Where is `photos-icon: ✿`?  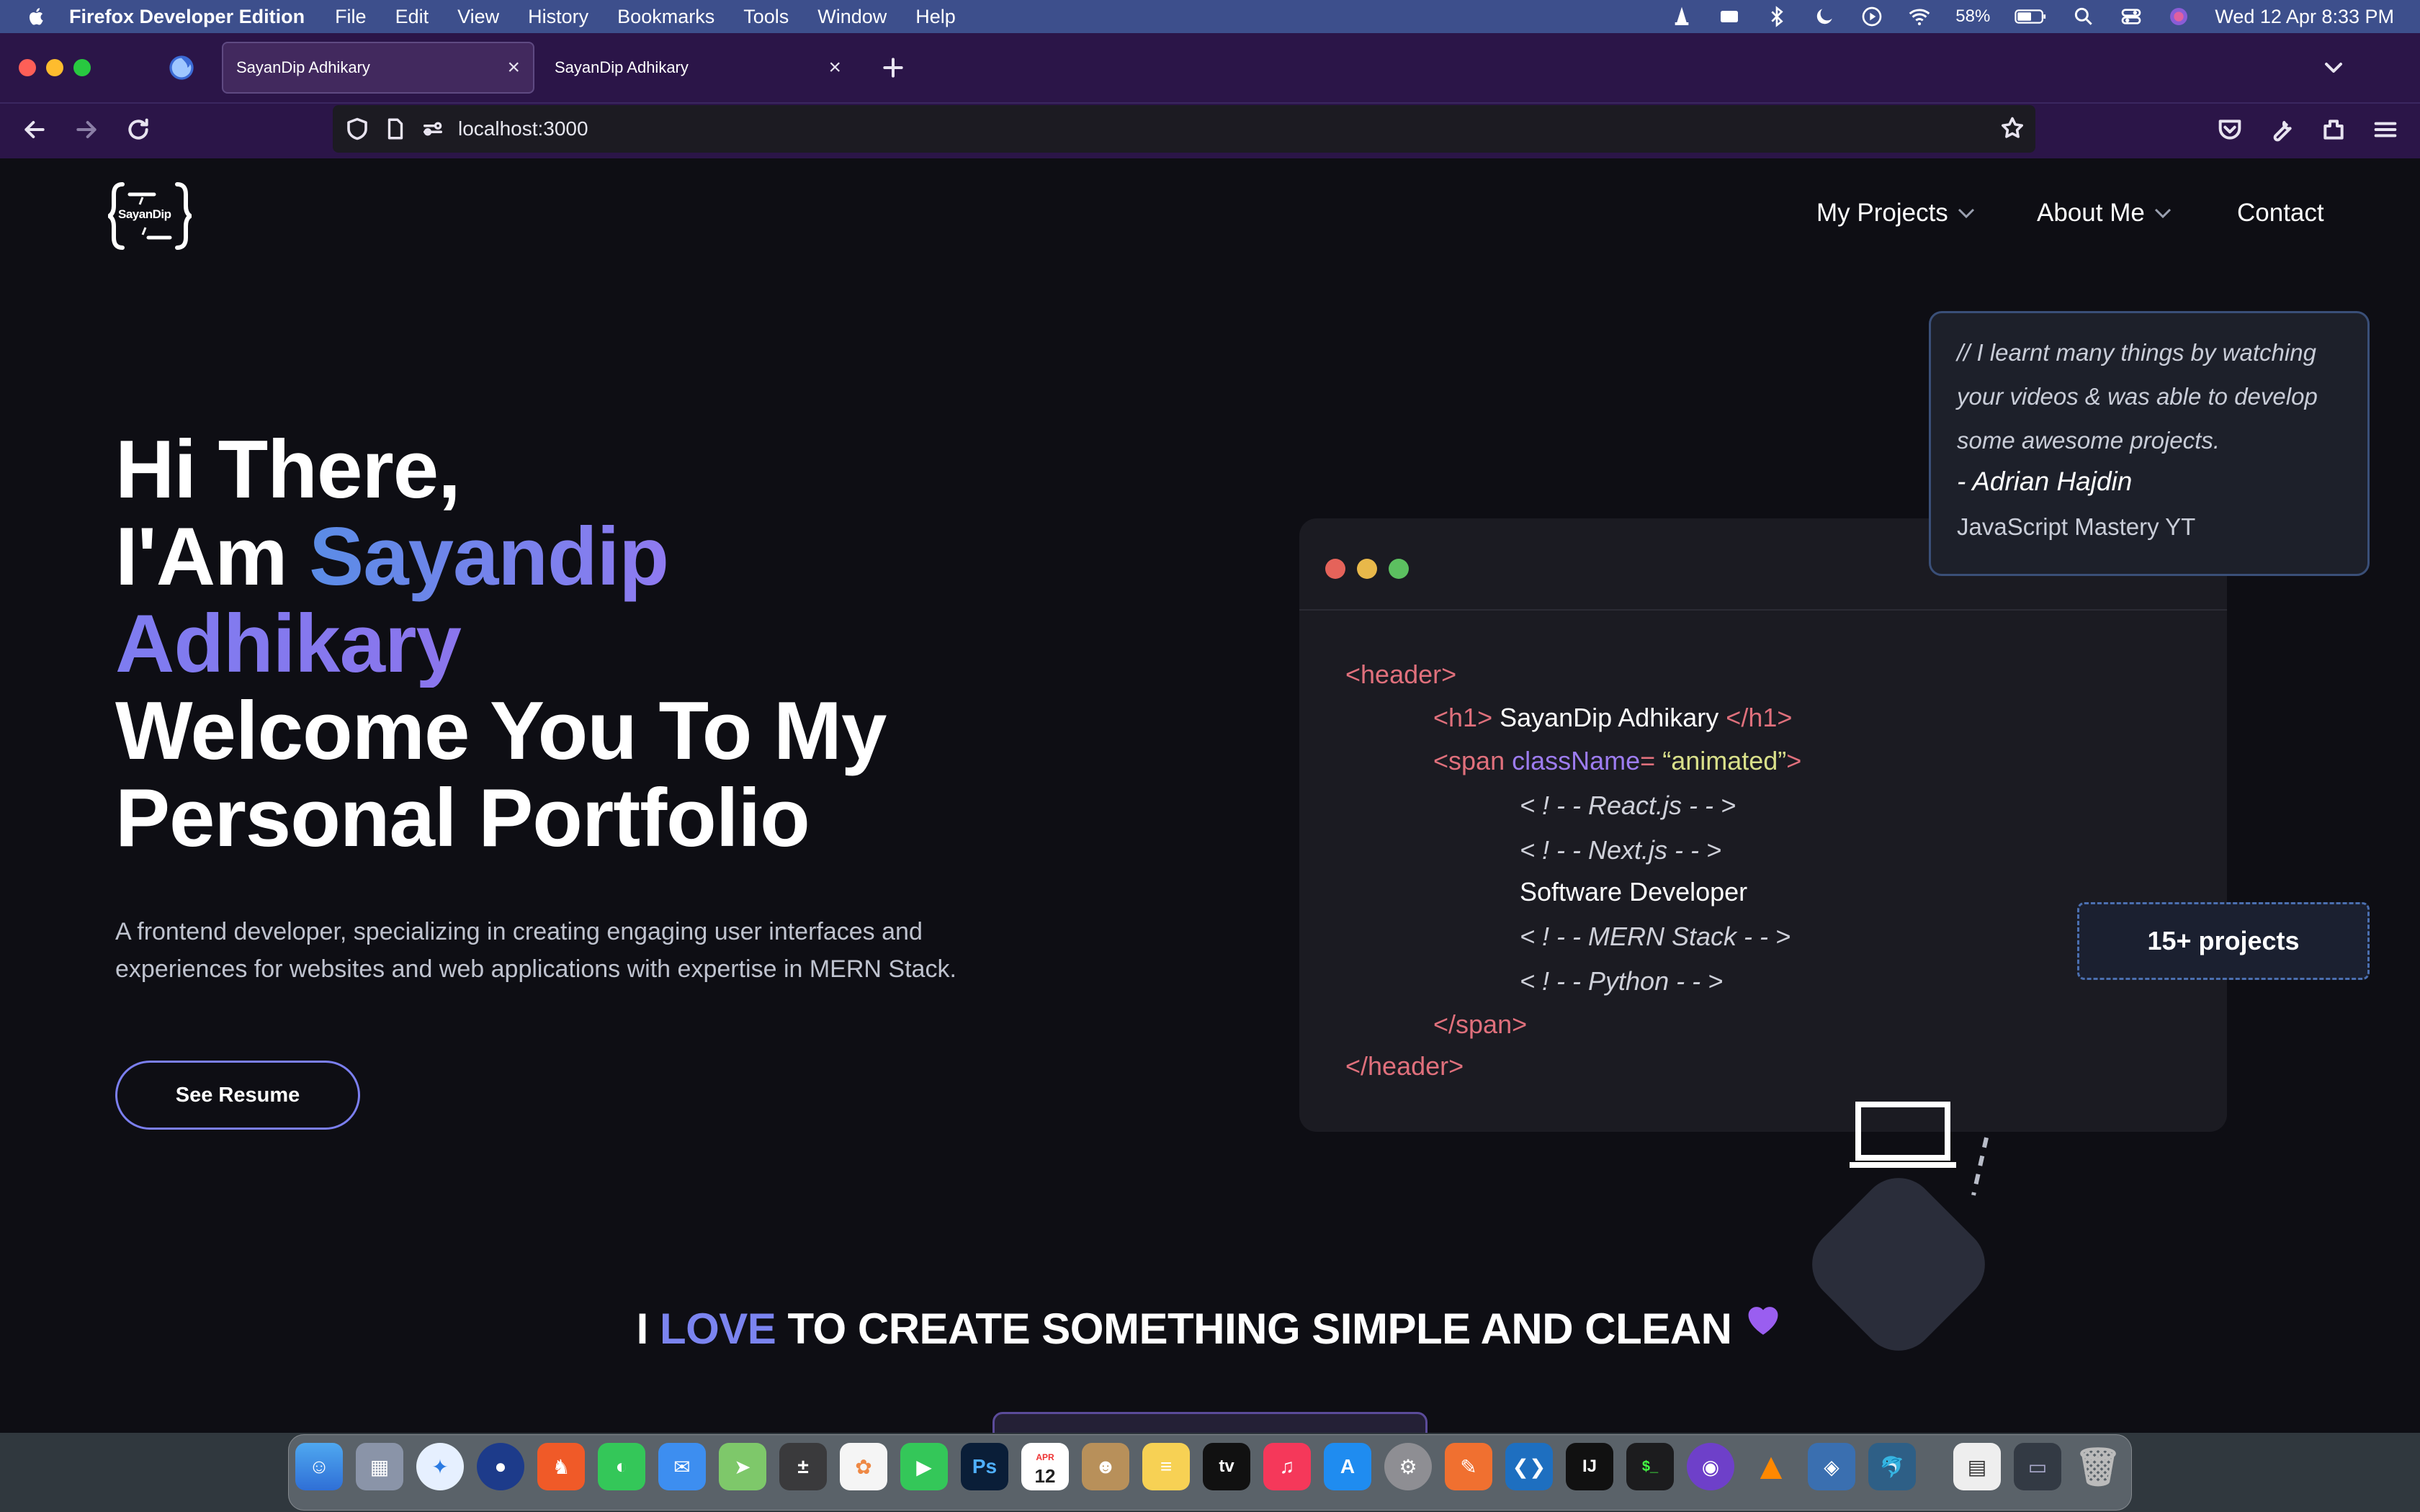 photos-icon: ✿ is located at coordinates (863, 1466).